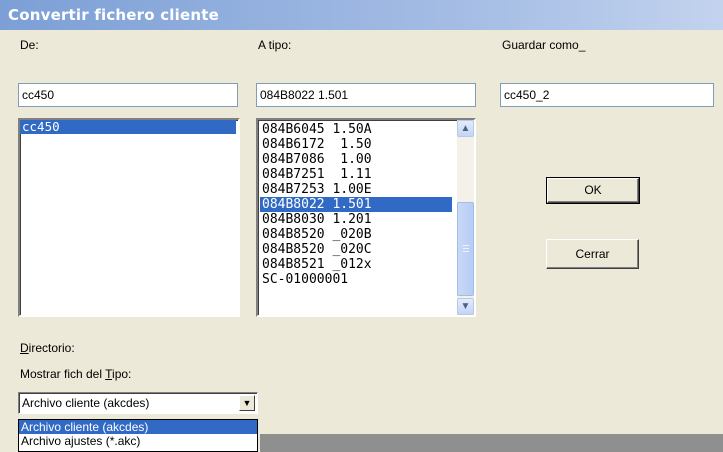 The height and width of the screenshot is (452, 723). What do you see at coordinates (76, 374) in the screenshot?
I see `mostrar-tipo-label: Mostrar fich del Tipo:` at bounding box center [76, 374].